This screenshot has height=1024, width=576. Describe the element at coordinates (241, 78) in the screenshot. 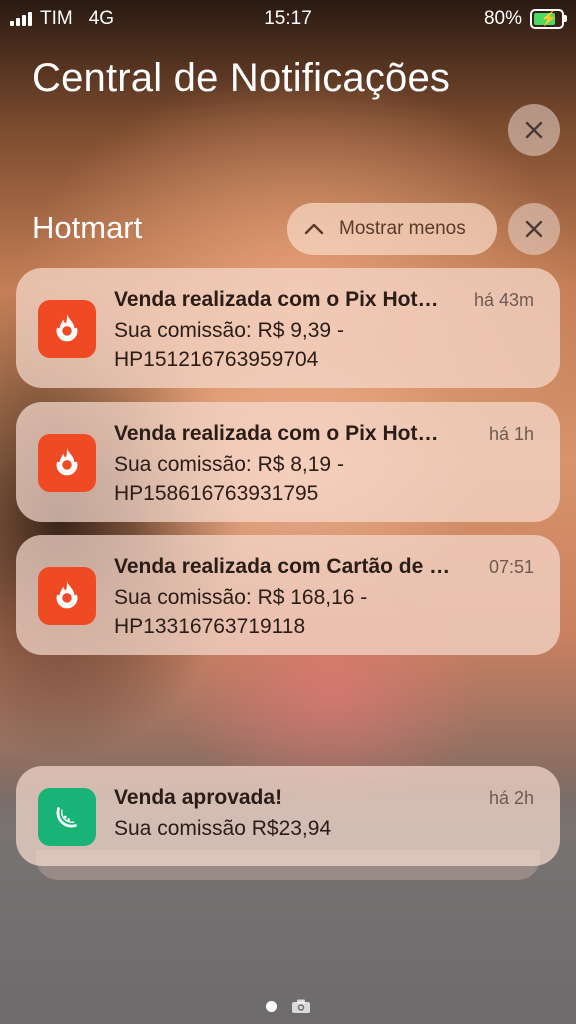

I see `page-title: Central de Notificações` at that location.